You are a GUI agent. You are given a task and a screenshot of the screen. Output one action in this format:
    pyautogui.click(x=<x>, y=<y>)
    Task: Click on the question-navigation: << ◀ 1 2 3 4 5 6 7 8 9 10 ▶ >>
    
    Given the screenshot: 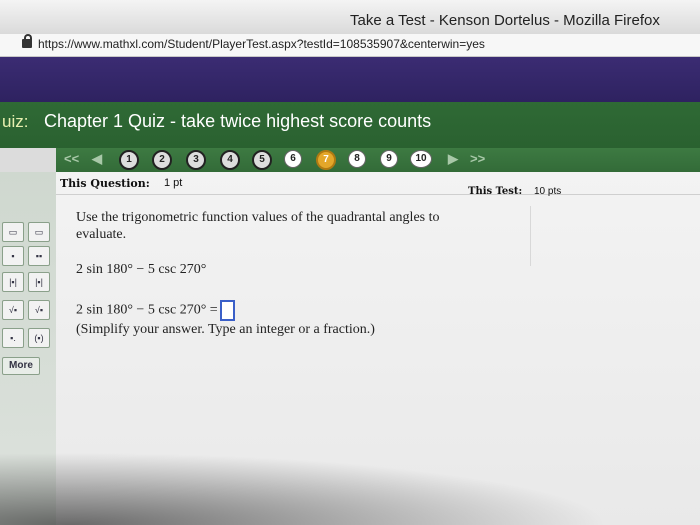 What is the action you would take?
    pyautogui.click(x=378, y=160)
    